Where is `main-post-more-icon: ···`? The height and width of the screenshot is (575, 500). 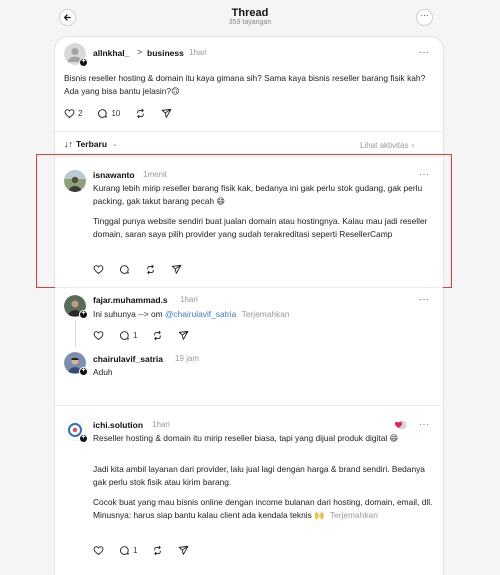
main-post-more-icon: ··· is located at coordinates (424, 52).